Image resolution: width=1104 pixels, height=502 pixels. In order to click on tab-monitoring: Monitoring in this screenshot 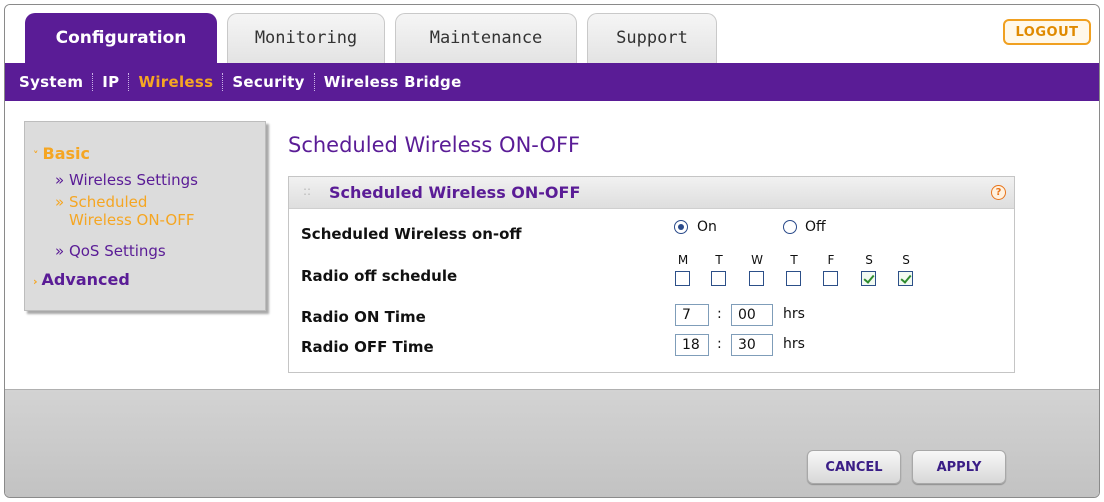, I will do `click(306, 38)`.